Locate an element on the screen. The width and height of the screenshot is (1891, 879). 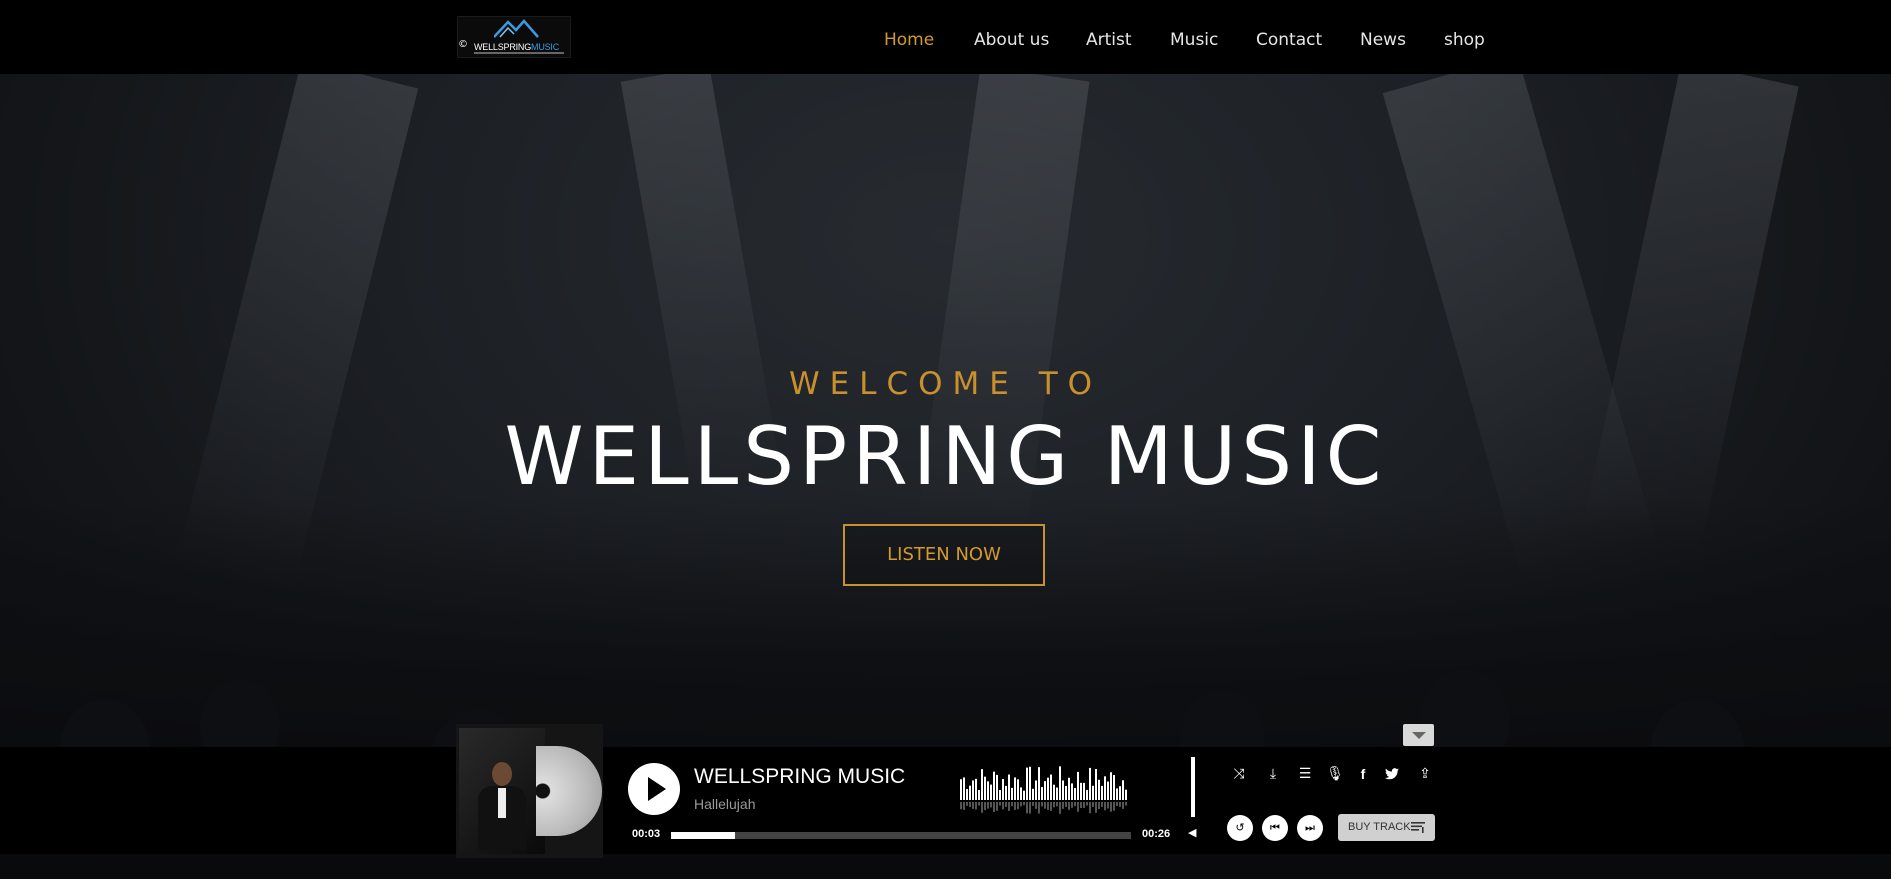
previous-button: ⏮ is located at coordinates (1275, 828).